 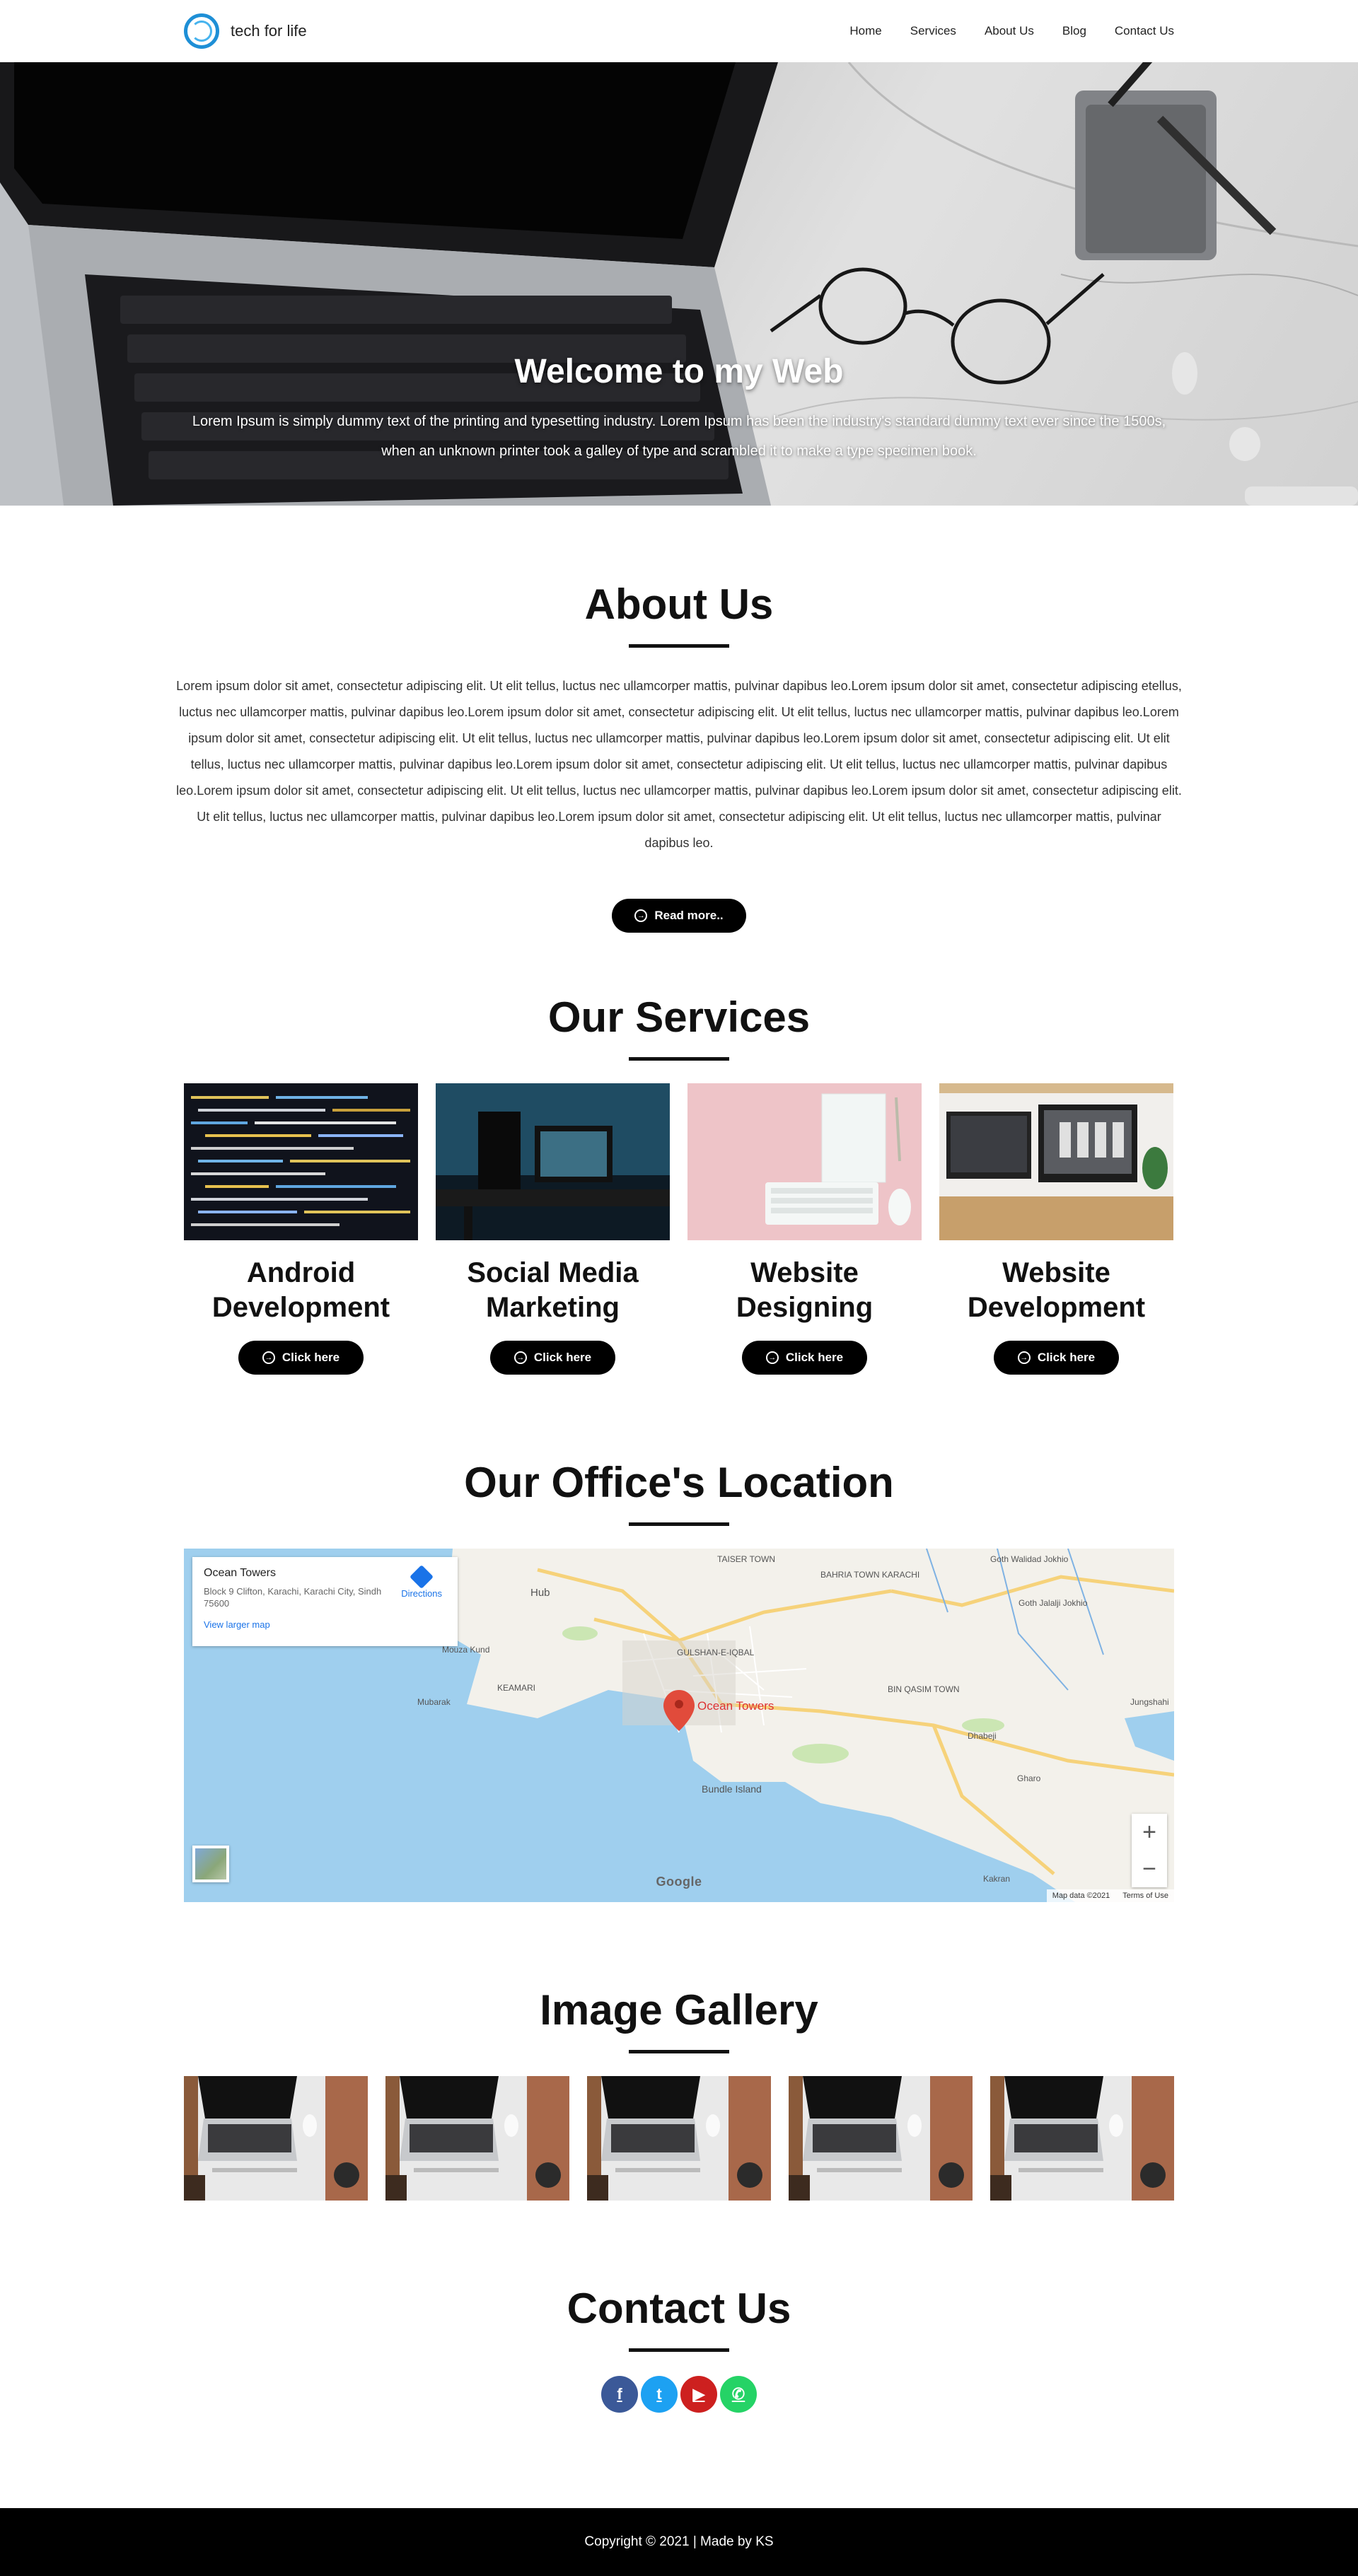 What do you see at coordinates (1081, 1896) in the screenshot?
I see `map-data-text: Map data ©2021` at bounding box center [1081, 1896].